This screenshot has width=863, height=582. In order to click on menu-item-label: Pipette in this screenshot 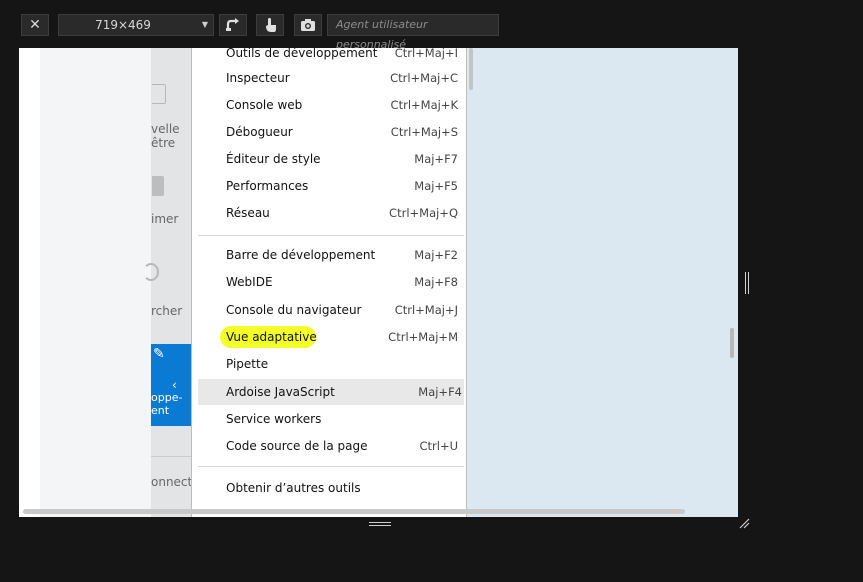, I will do `click(247, 364)`.